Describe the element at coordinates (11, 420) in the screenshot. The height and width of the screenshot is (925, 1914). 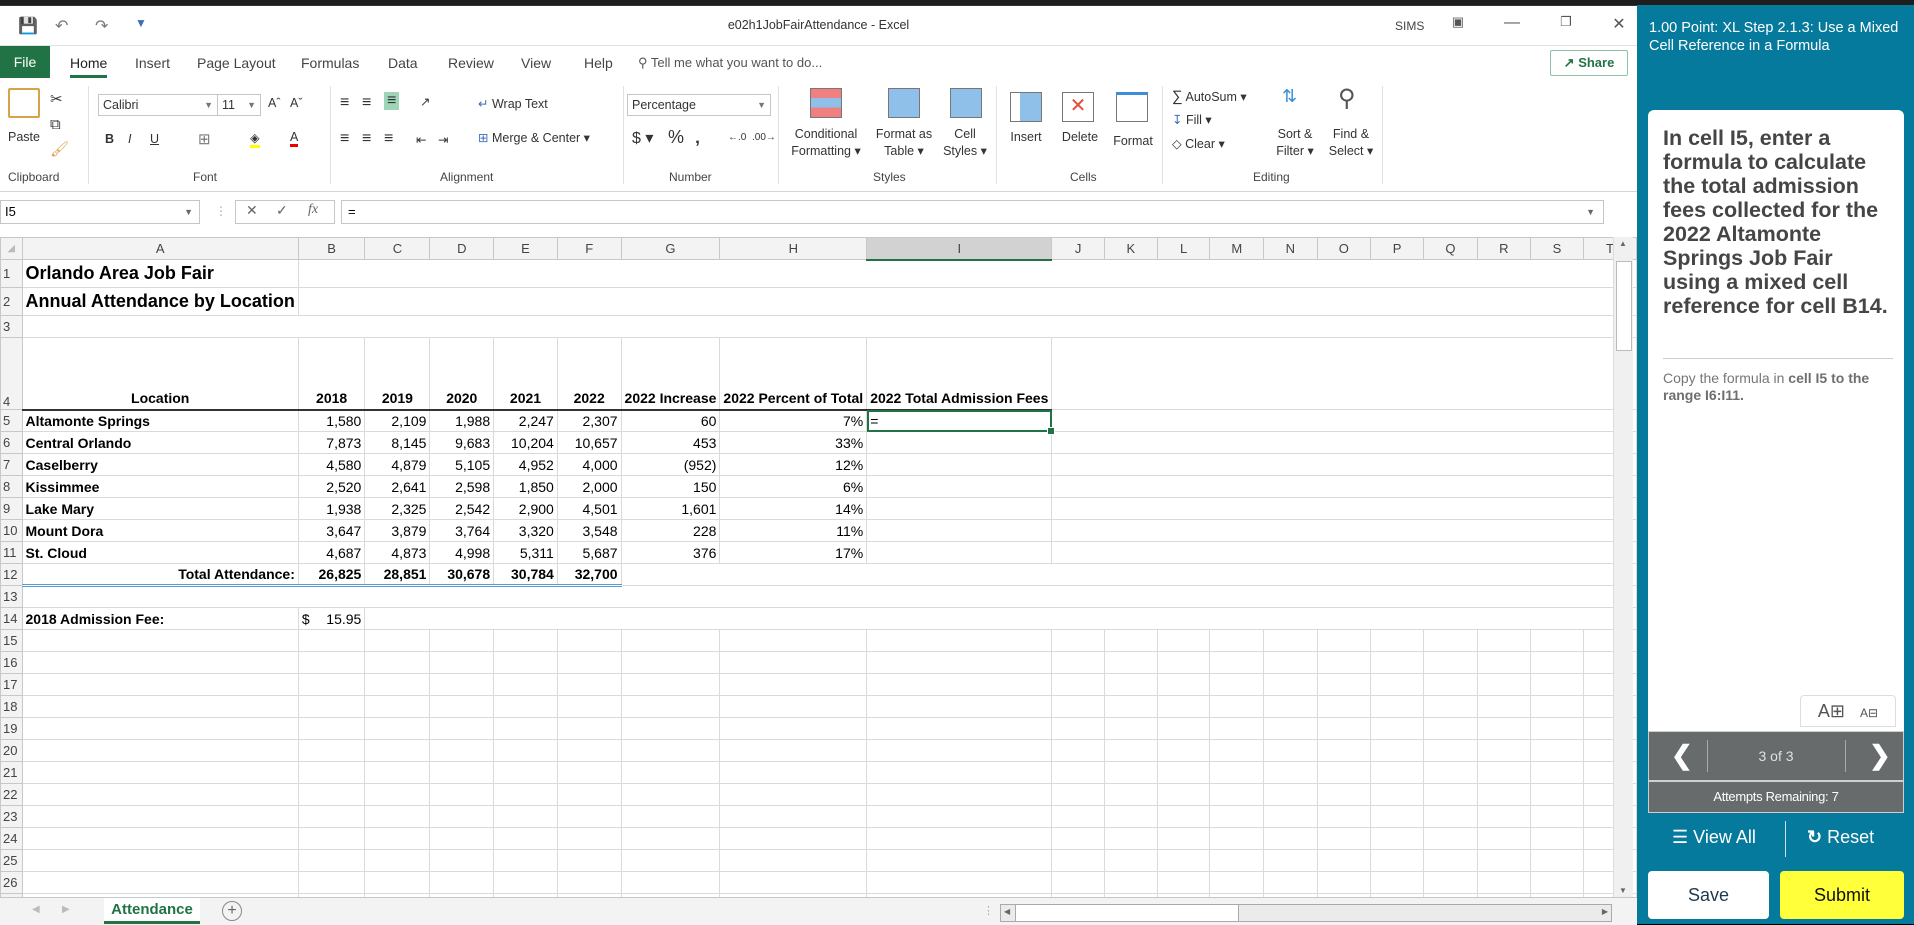
I see `row-header: 5` at that location.